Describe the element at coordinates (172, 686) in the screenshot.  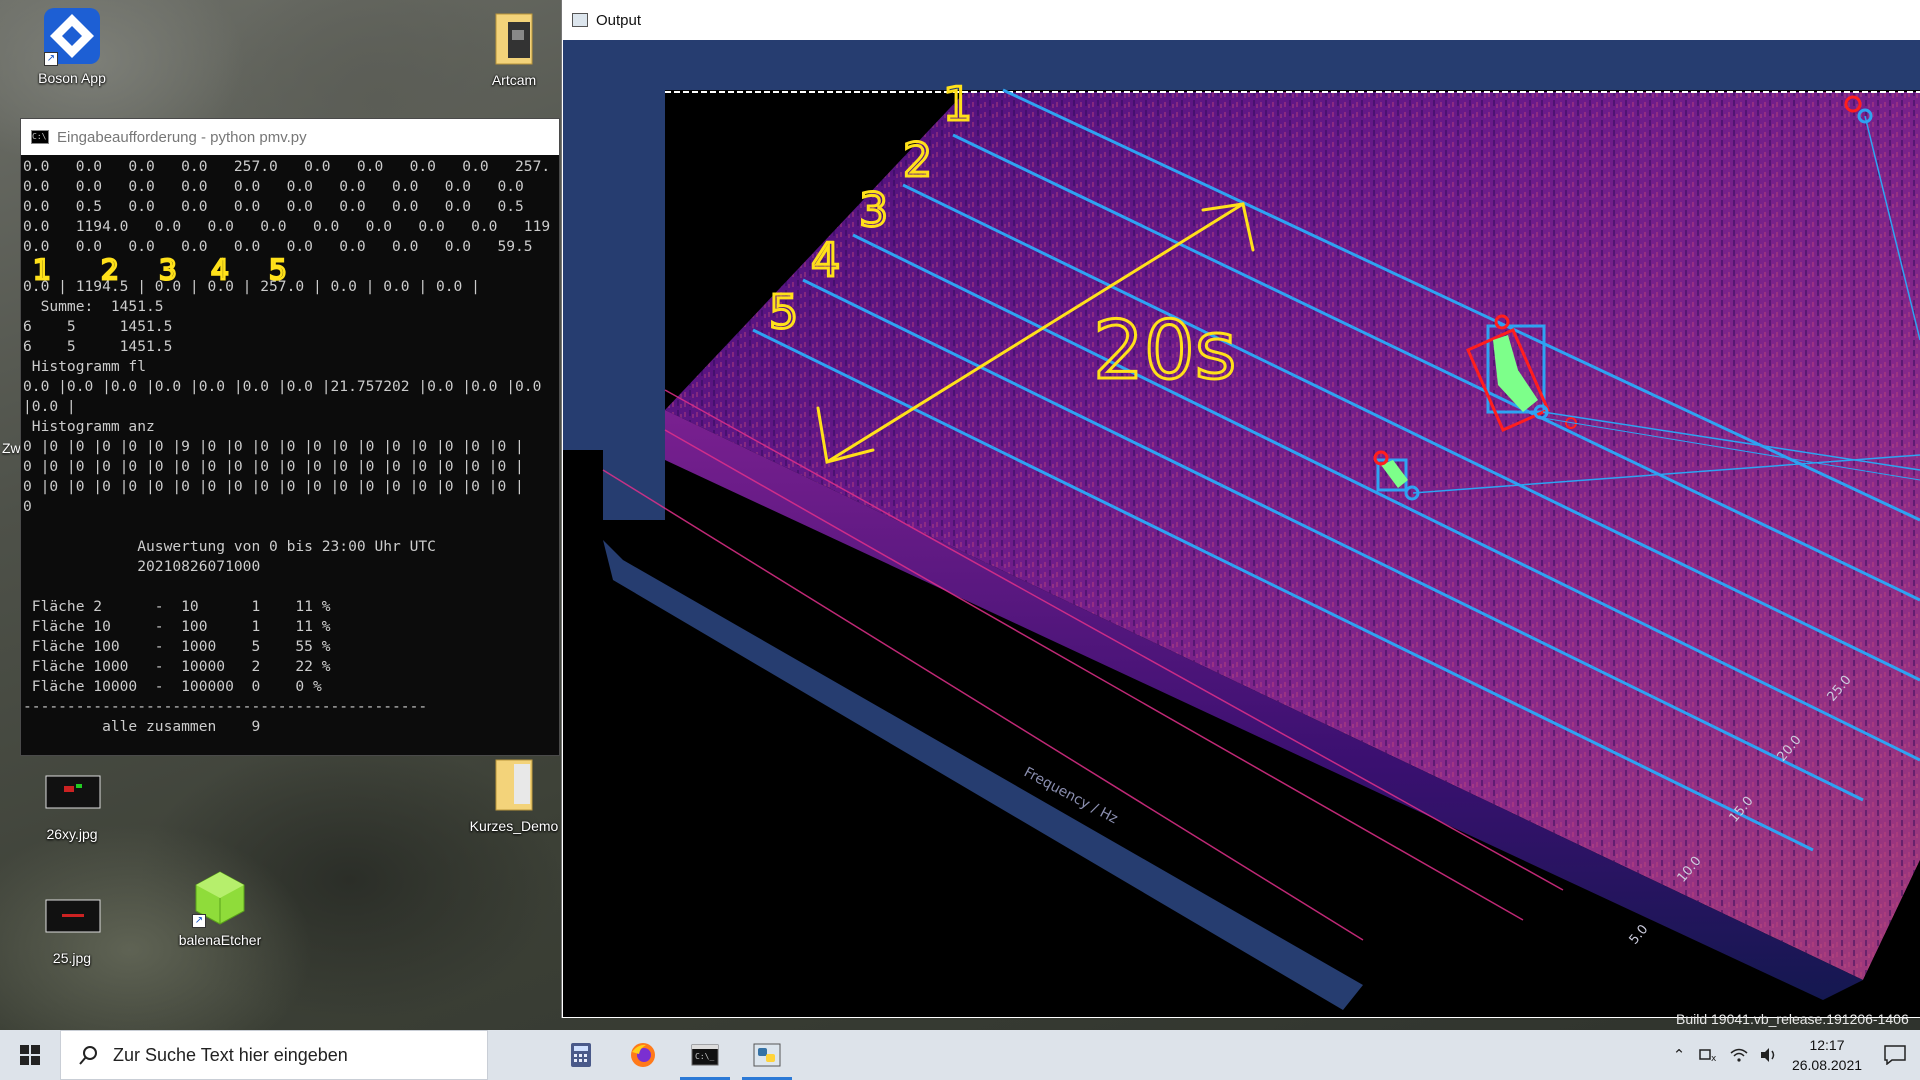
I see `console-line: Fläche 10000 - 100000 0 0 %` at that location.